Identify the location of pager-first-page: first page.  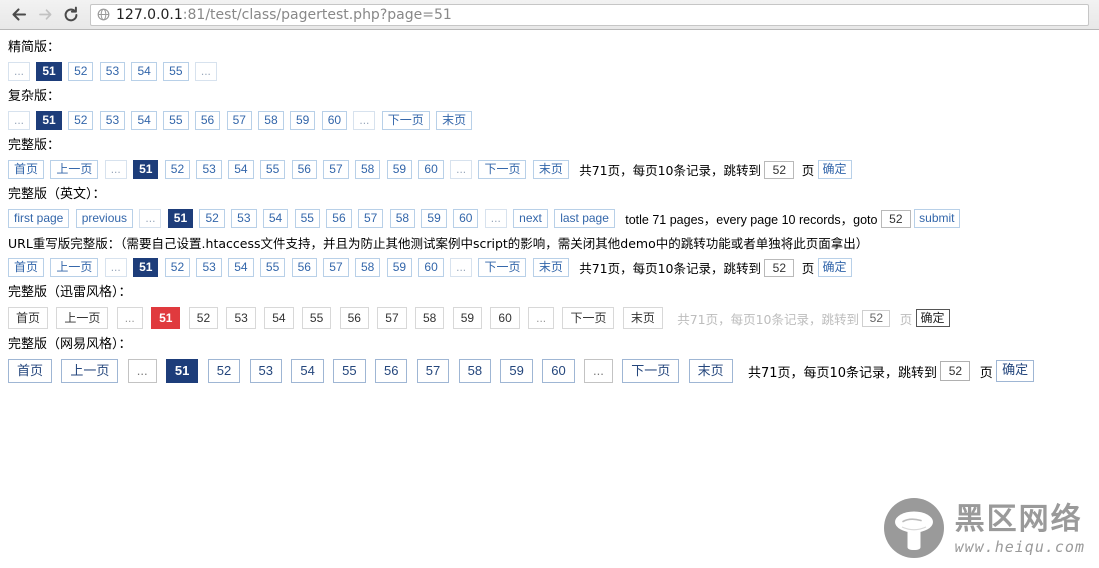
(39, 218).